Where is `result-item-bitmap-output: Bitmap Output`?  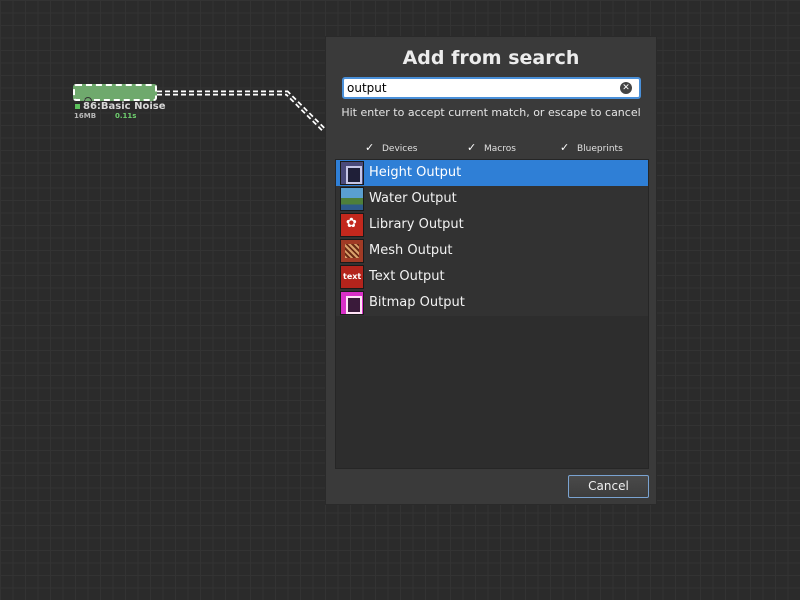 result-item-bitmap-output: Bitmap Output is located at coordinates (492, 303).